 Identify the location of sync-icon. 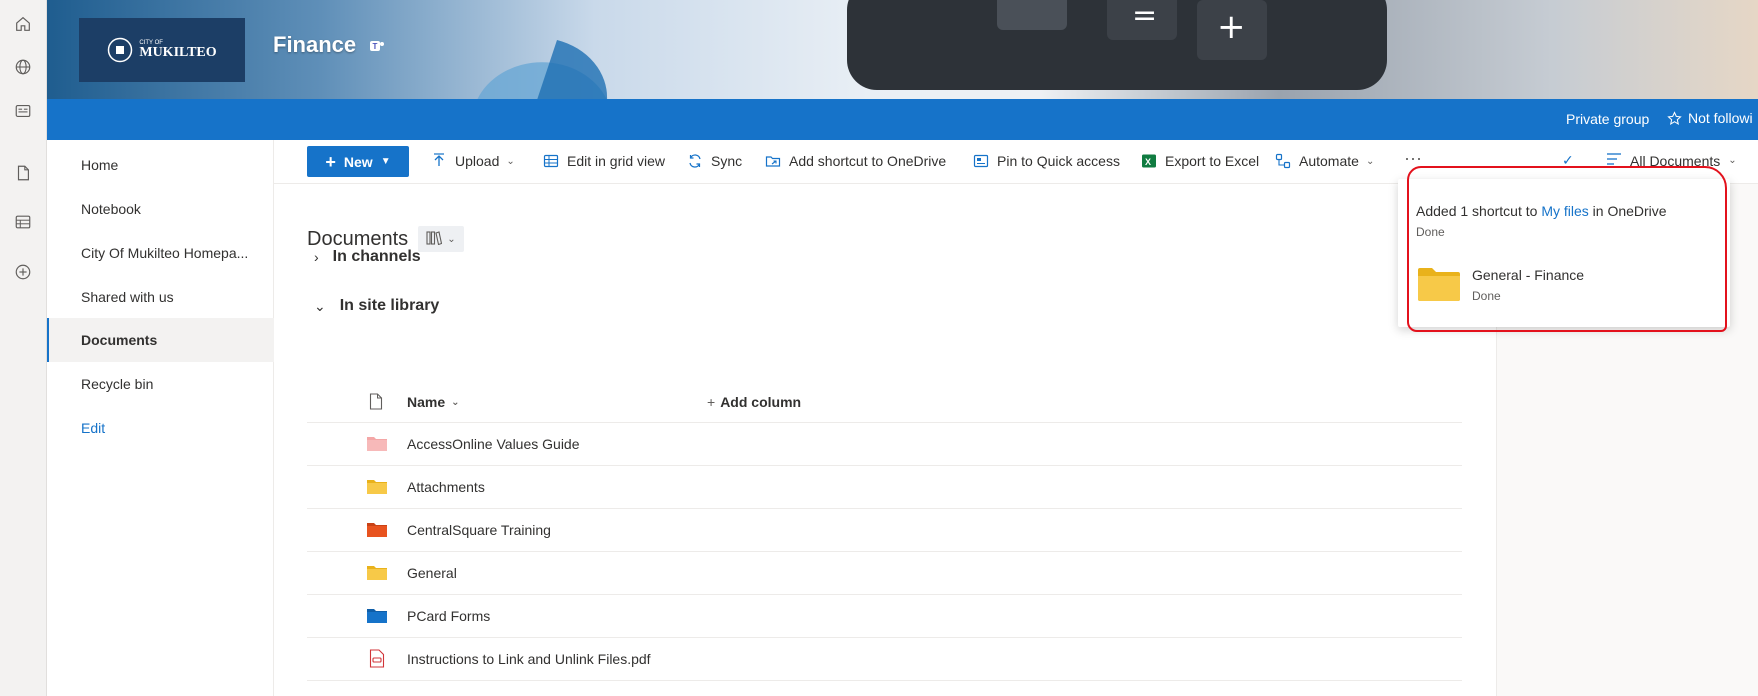
(695, 161).